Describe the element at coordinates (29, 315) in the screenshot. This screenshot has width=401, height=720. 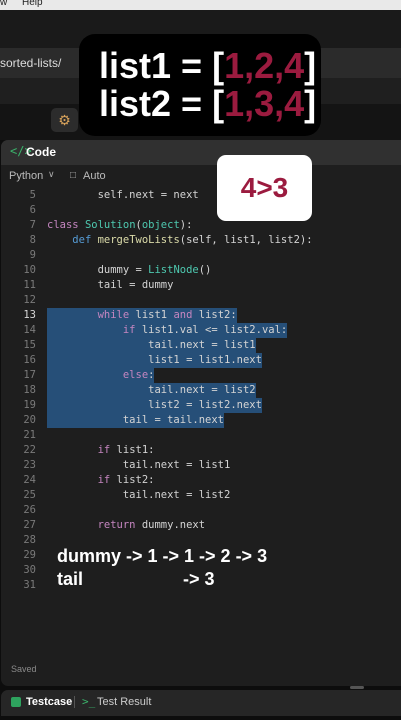
I see `line-number: 13` at that location.